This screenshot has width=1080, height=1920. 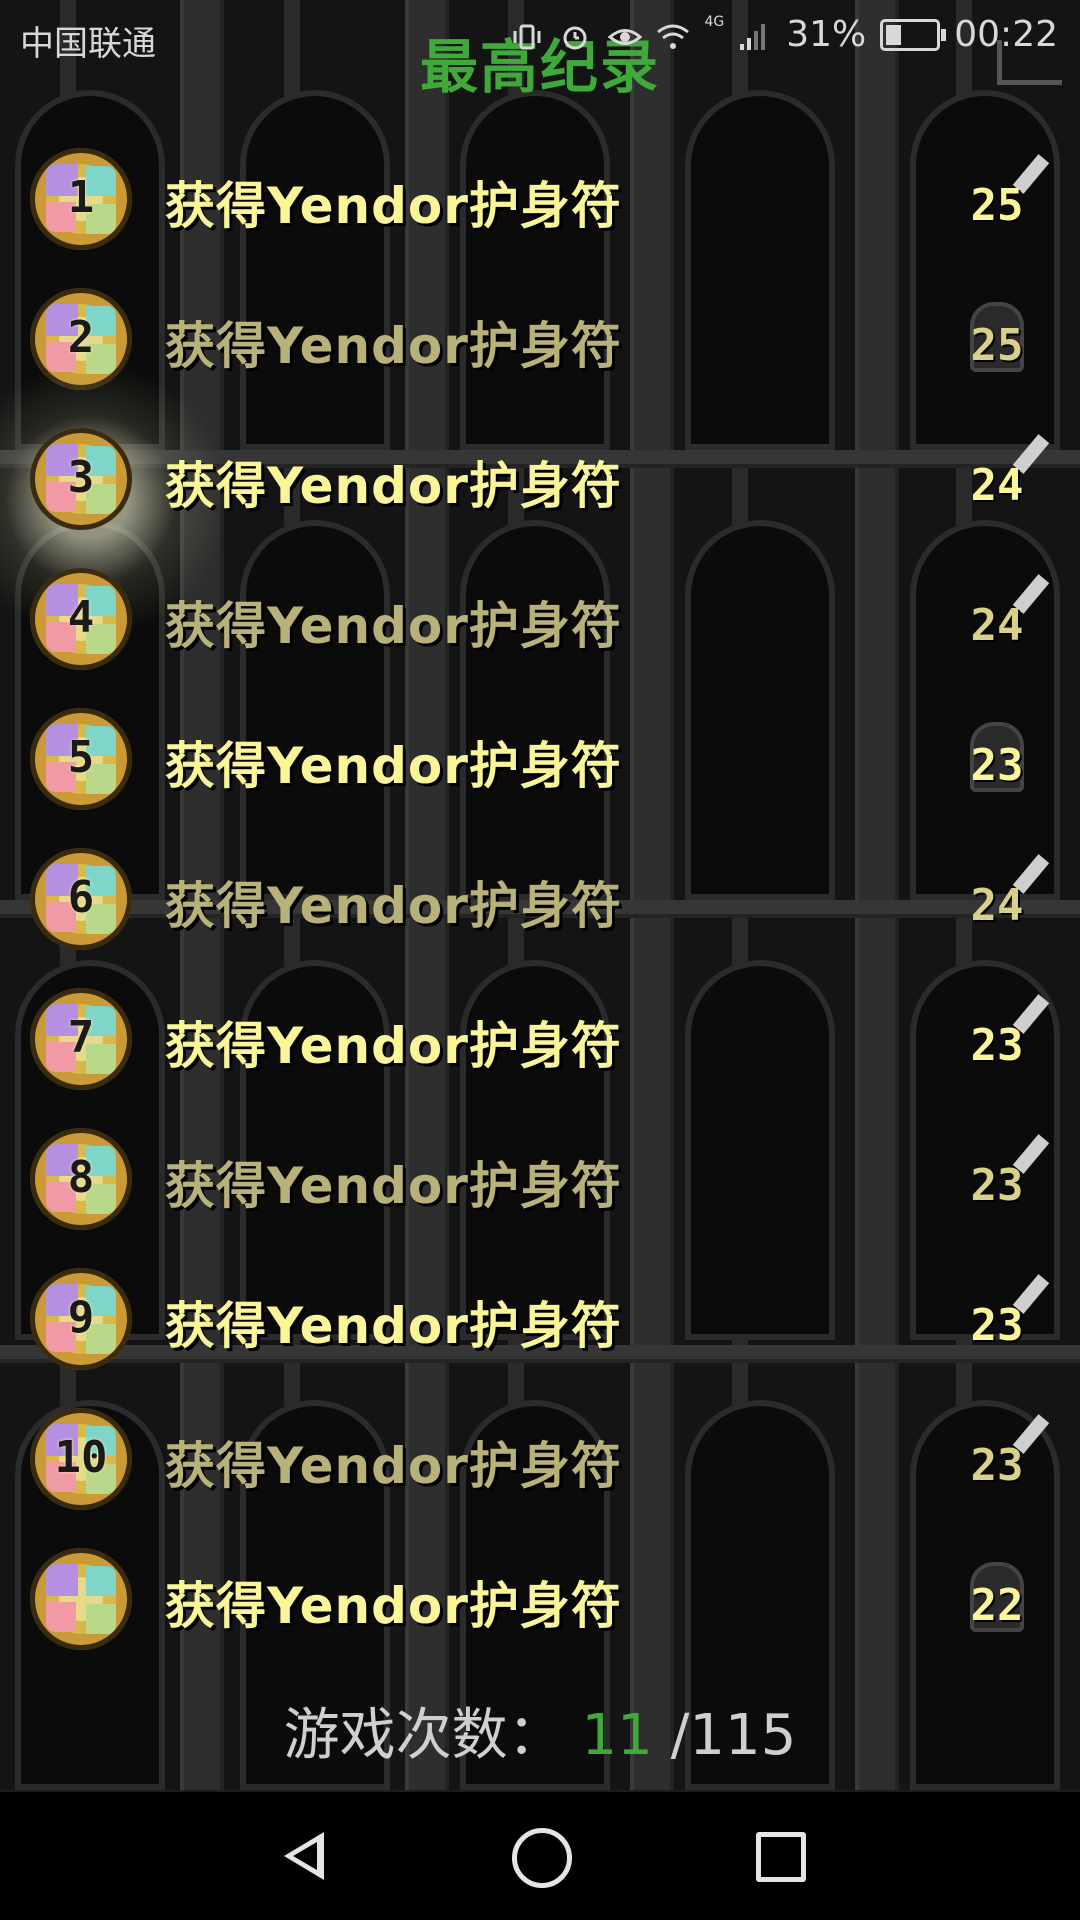 I want to click on record-rank: 8, so click(x=81, y=1177).